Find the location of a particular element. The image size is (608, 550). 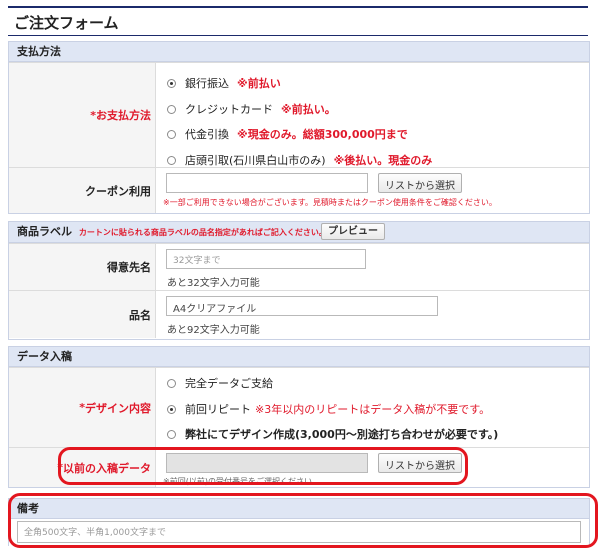

previous-data-label: * 以前の入稿データ is located at coordinates (82, 467).